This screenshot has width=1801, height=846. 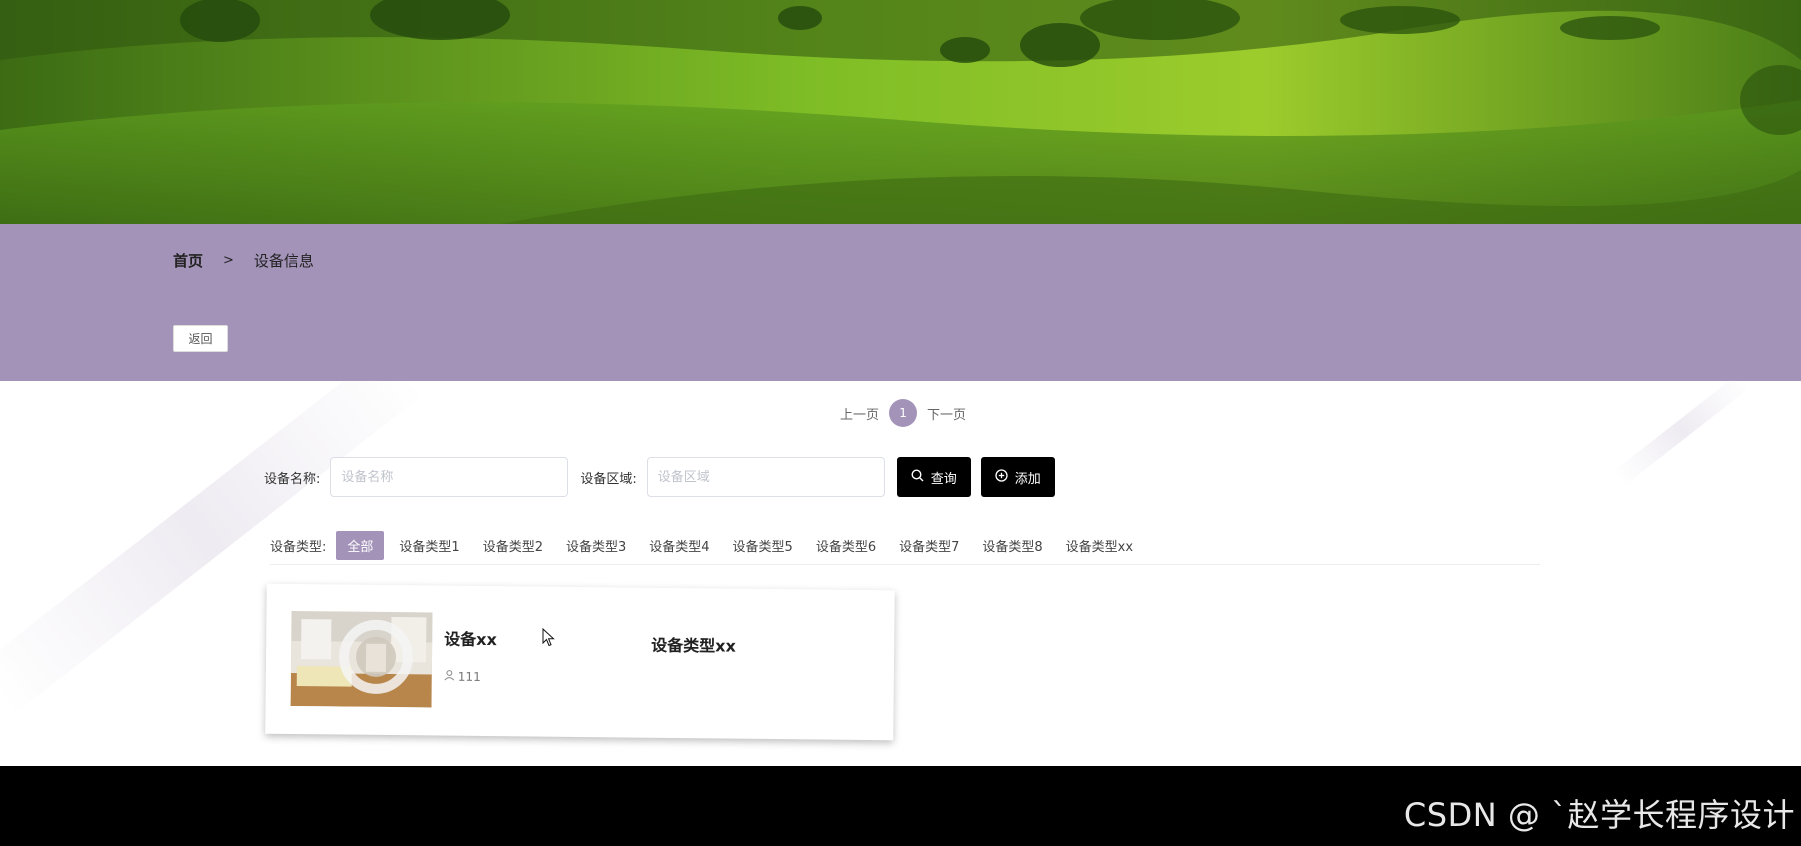 What do you see at coordinates (188, 260) in the screenshot?
I see `breadcrumb-home: 首页` at bounding box center [188, 260].